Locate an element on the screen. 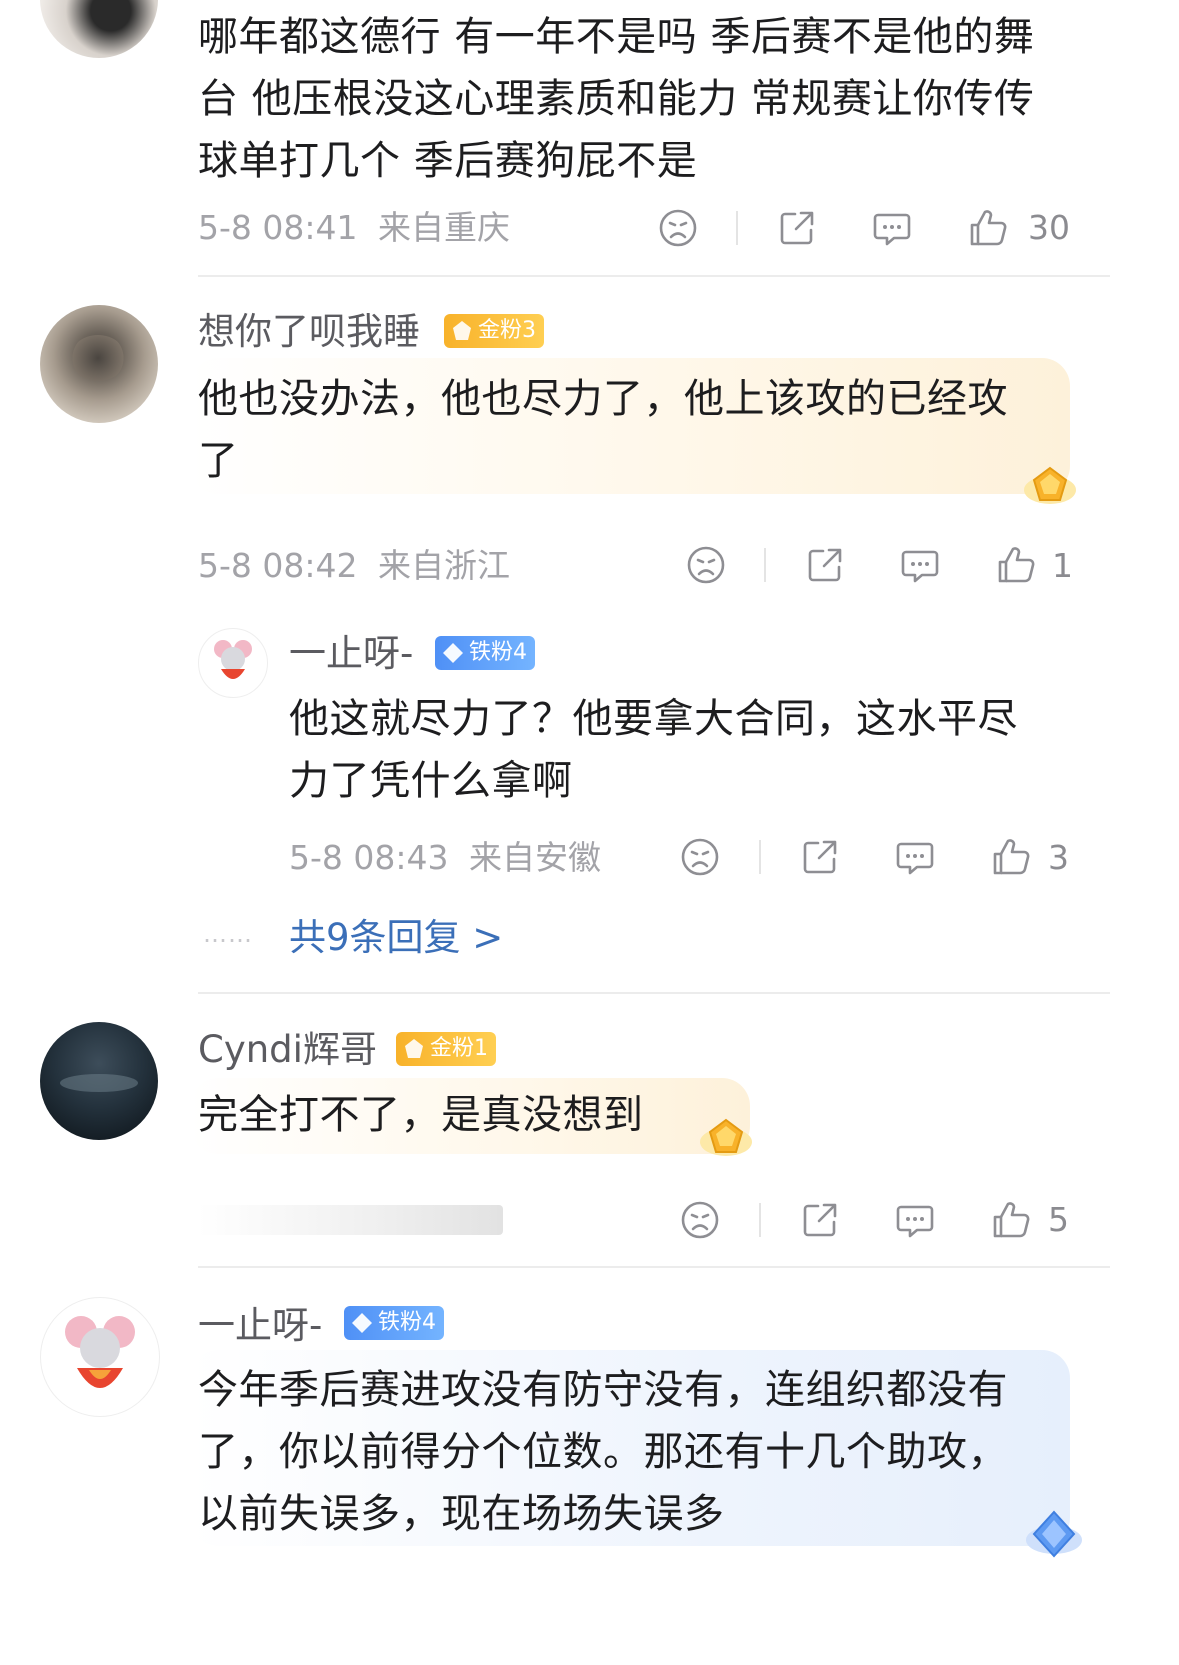  comment-text: 完全打不了，是真没想到 is located at coordinates (421, 1115).